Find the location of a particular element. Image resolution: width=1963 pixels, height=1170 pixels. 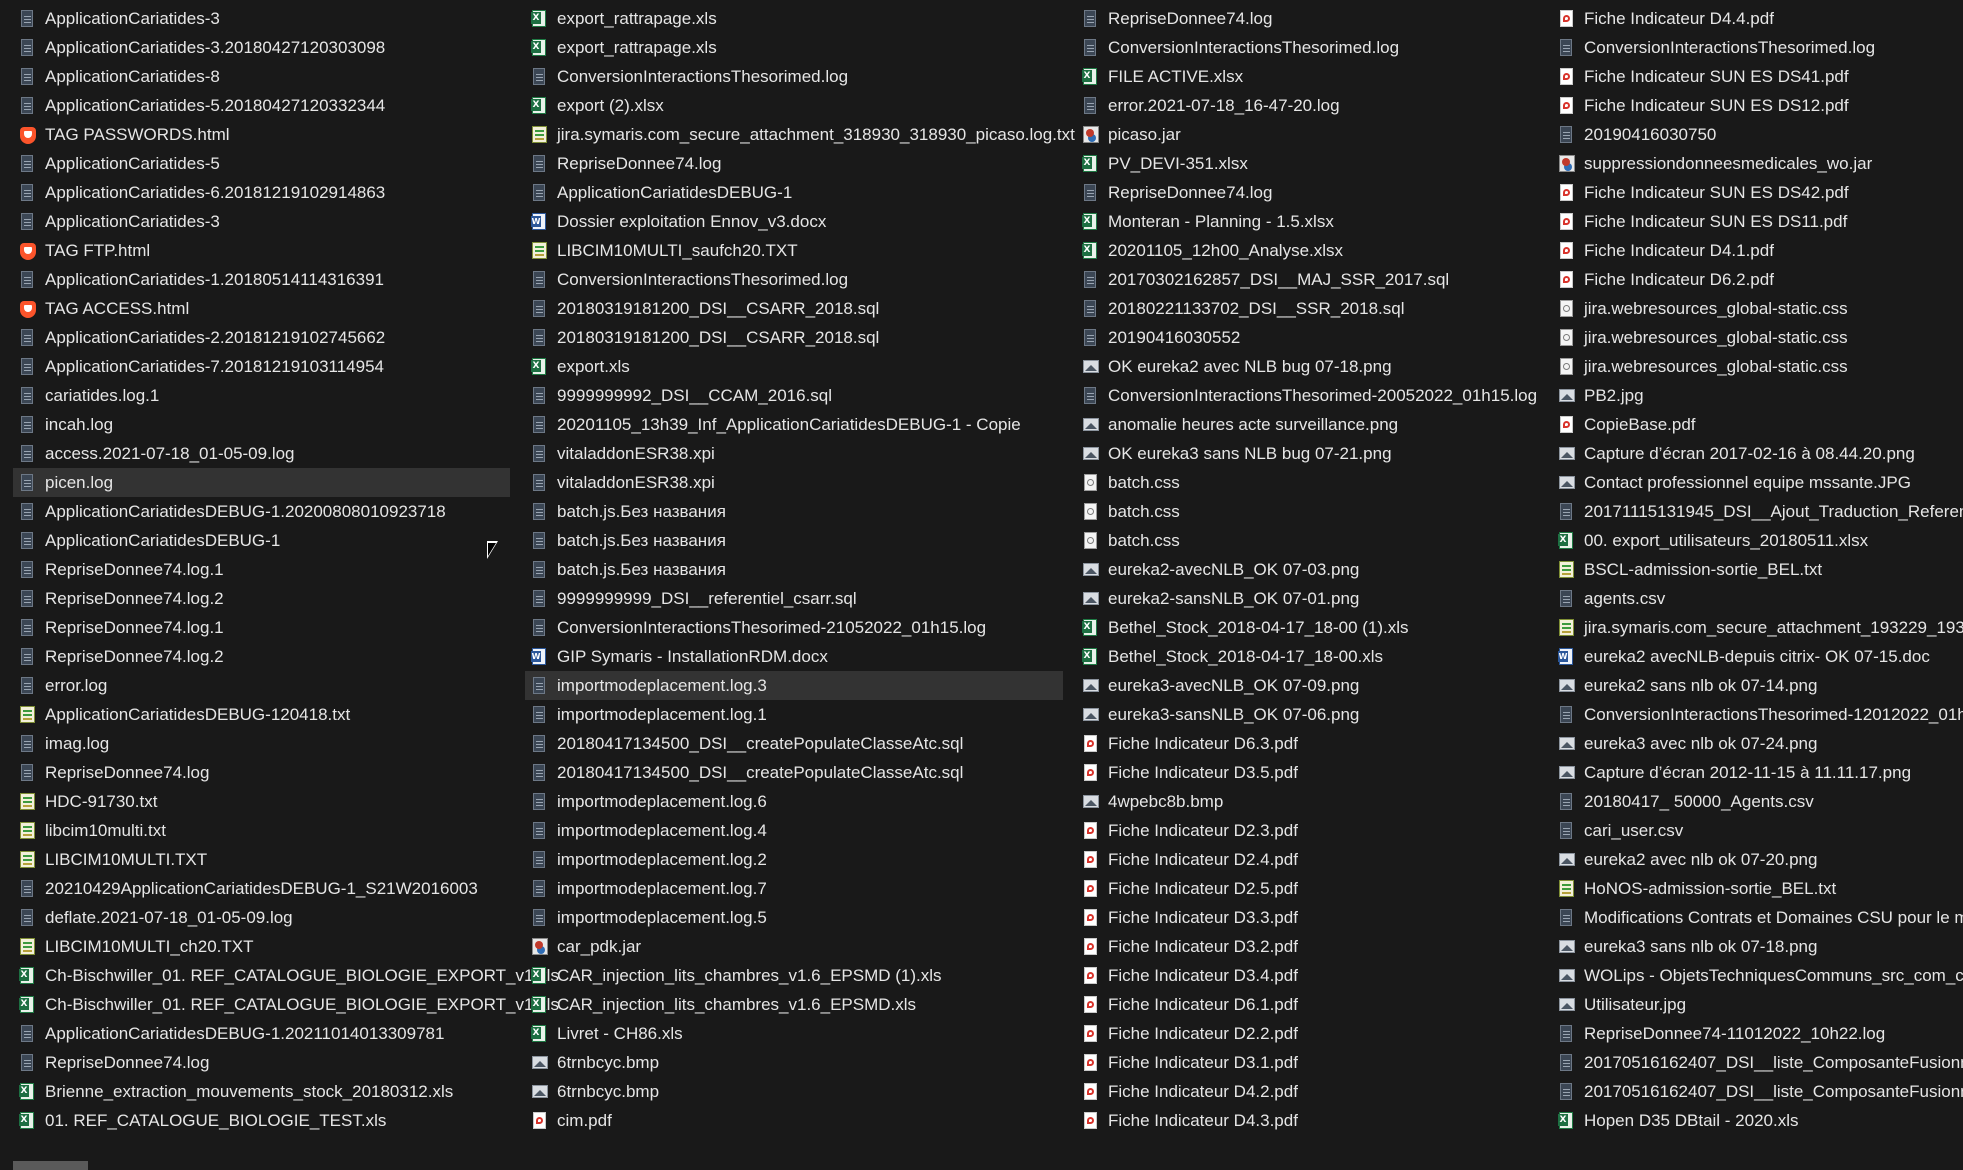

file-item: 20190416030750 is located at coordinates (1757, 134).